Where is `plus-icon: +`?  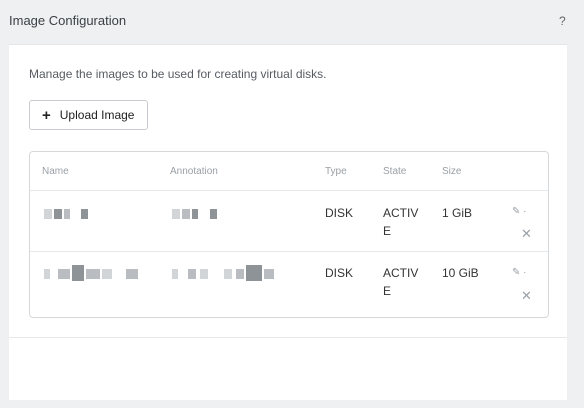
plus-icon: + is located at coordinates (46, 115).